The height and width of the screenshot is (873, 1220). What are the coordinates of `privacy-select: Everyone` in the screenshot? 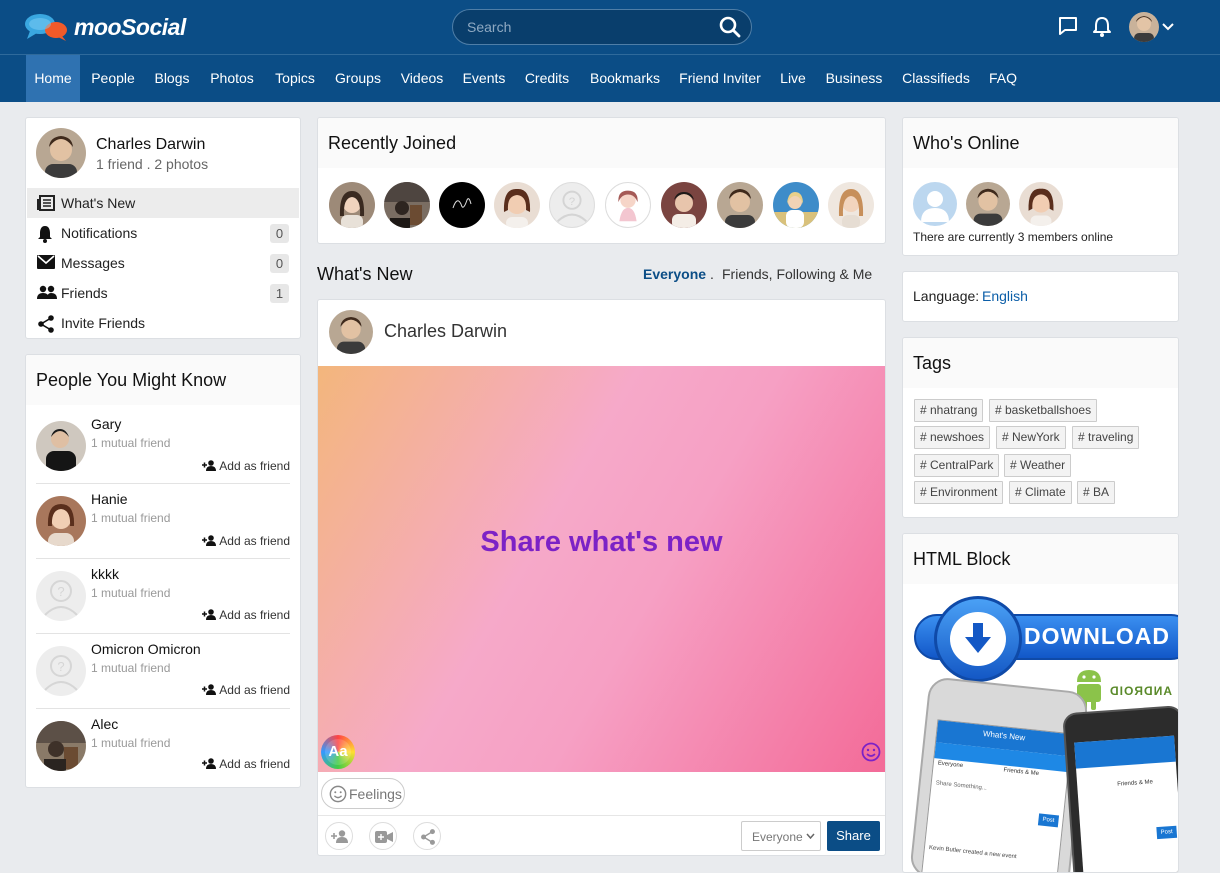 It's located at (781, 836).